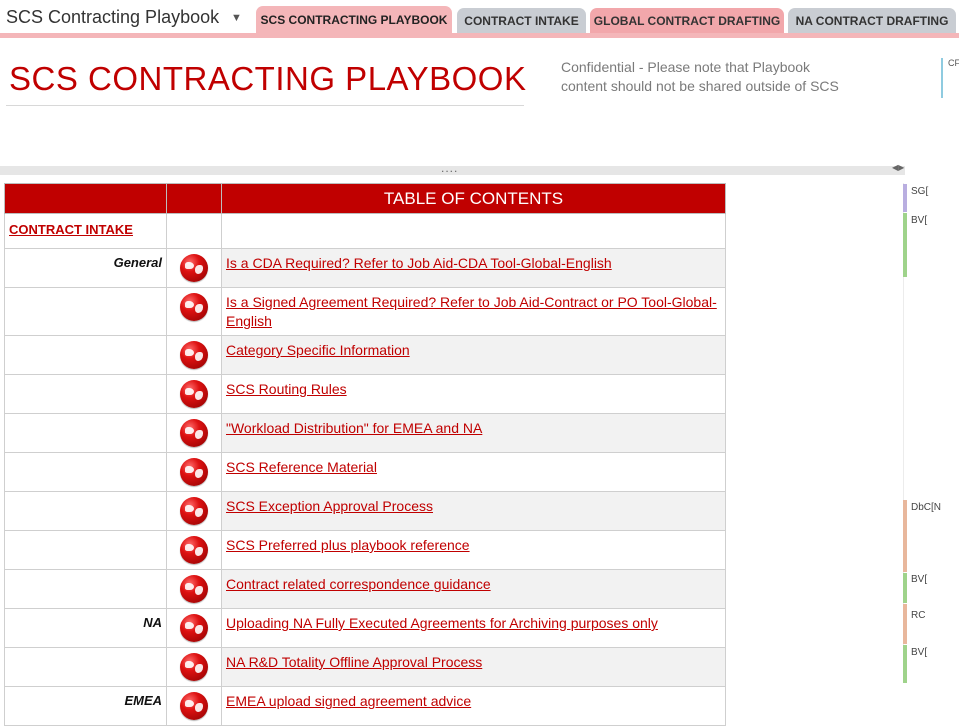  I want to click on category-label: EMEA, so click(85, 706).